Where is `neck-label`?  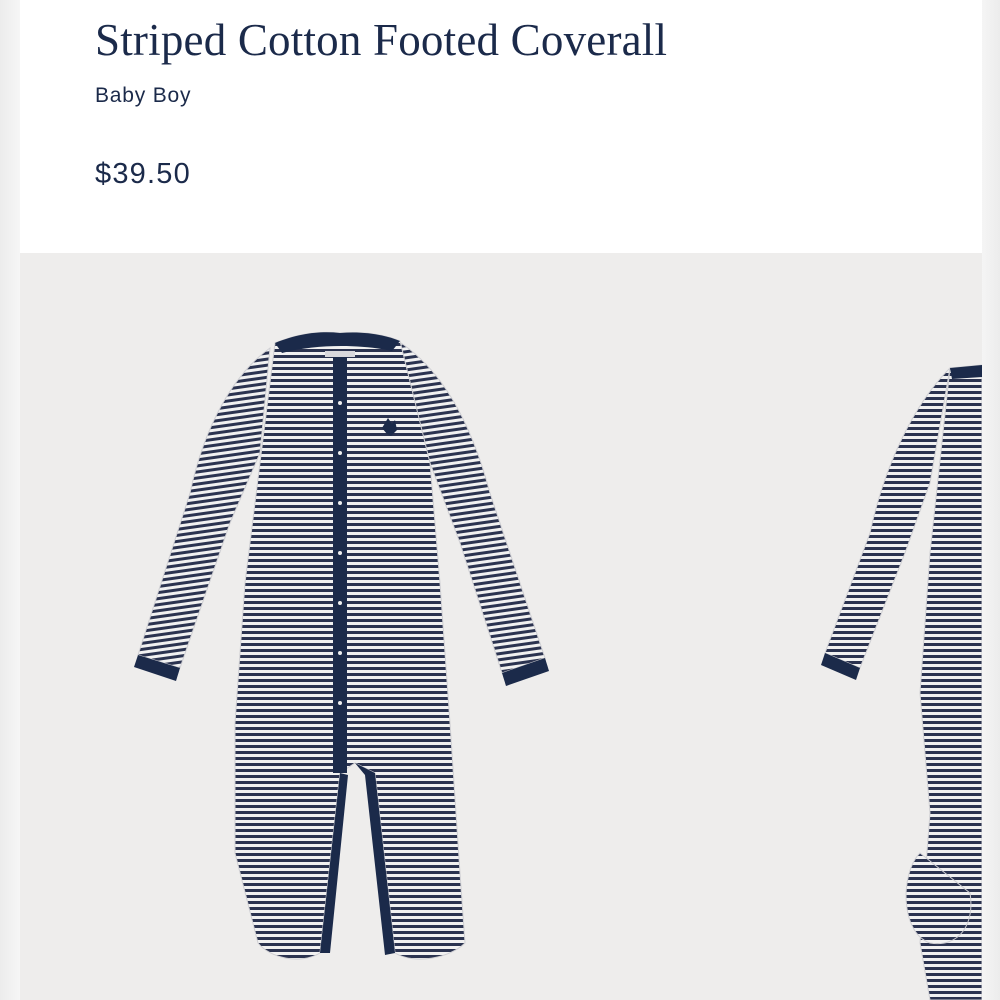
neck-label is located at coordinates (340, 354).